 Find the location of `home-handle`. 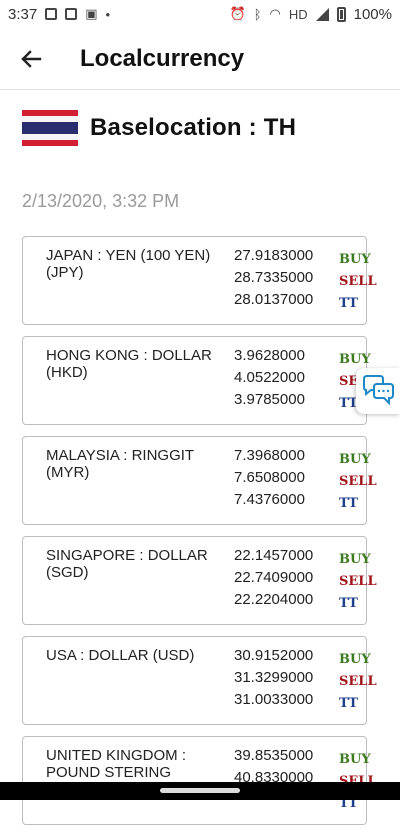

home-handle is located at coordinates (200, 790).